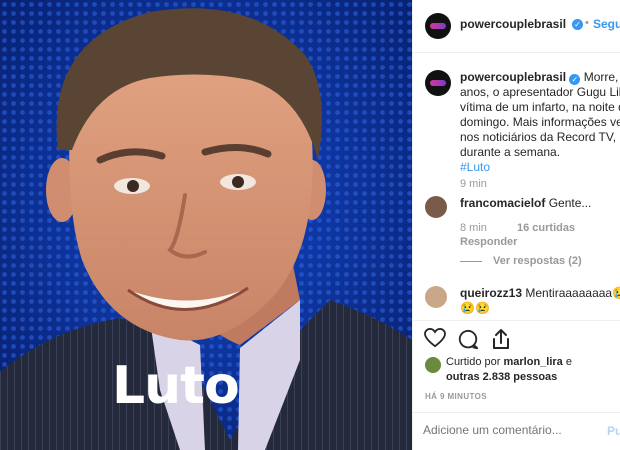 Image resolution: width=620 pixels, height=450 pixels. What do you see at coordinates (503, 430) in the screenshot?
I see `comment-input` at bounding box center [503, 430].